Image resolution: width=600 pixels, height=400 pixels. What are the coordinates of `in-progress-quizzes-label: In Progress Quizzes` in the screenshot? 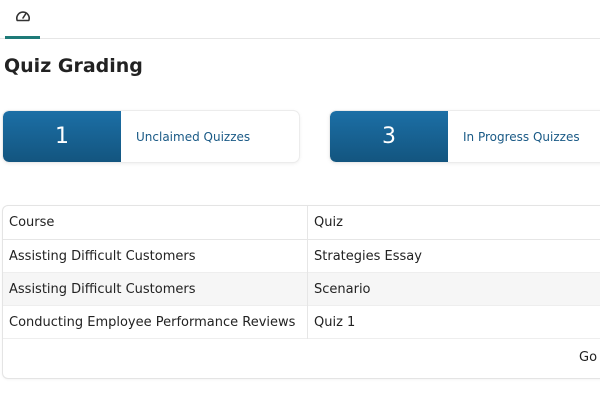 It's located at (521, 136).